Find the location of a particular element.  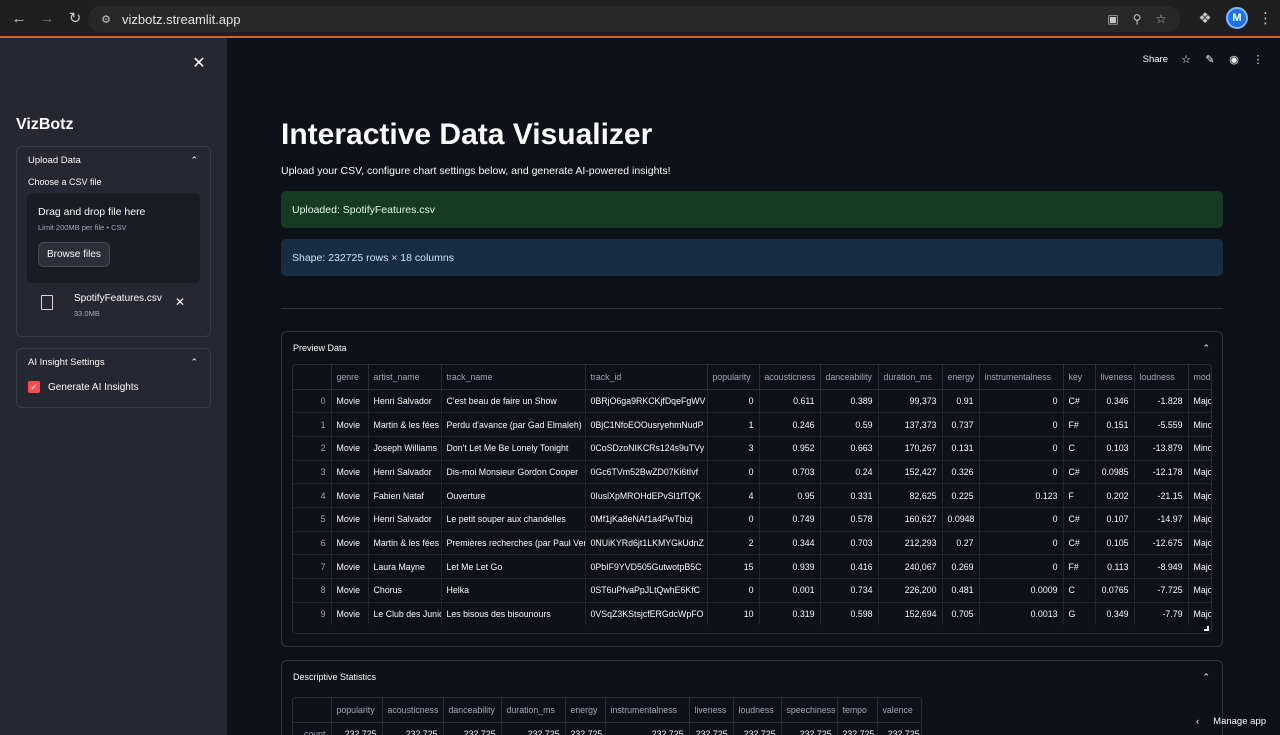

manage-app-label: Manage app is located at coordinates (1239, 721).